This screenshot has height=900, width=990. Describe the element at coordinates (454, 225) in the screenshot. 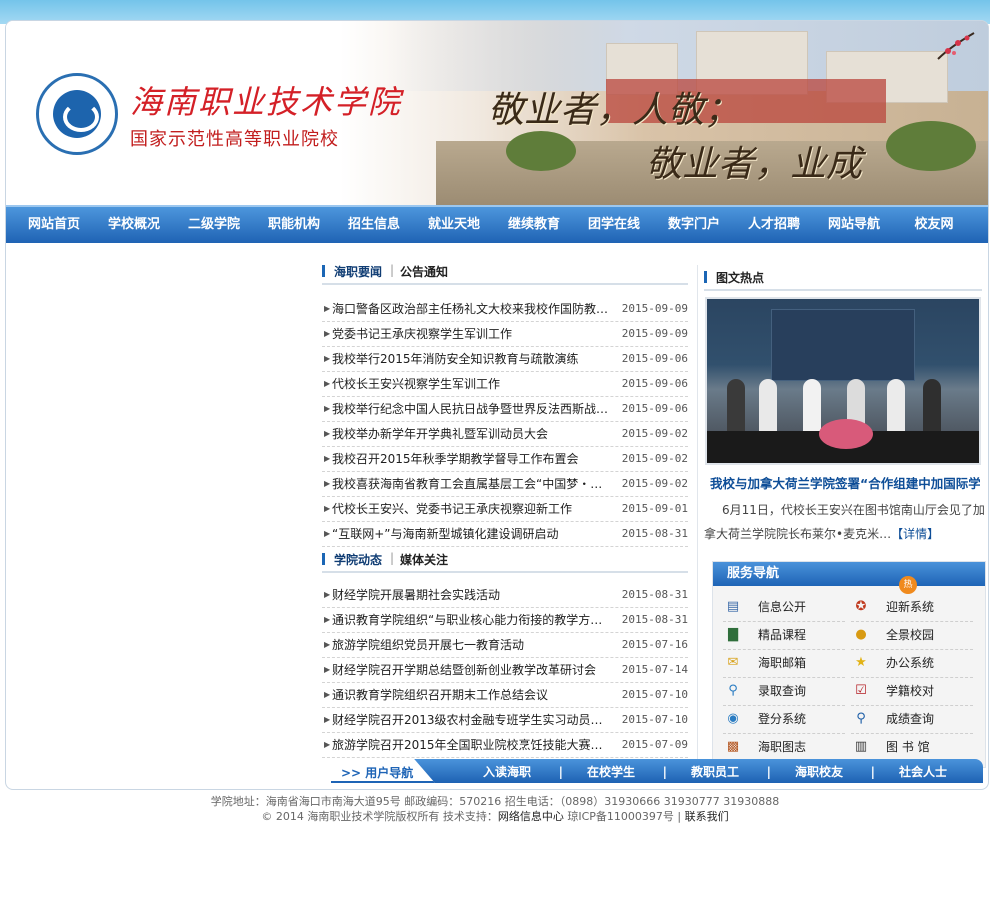

I see `nav-employment: 就业天地` at that location.